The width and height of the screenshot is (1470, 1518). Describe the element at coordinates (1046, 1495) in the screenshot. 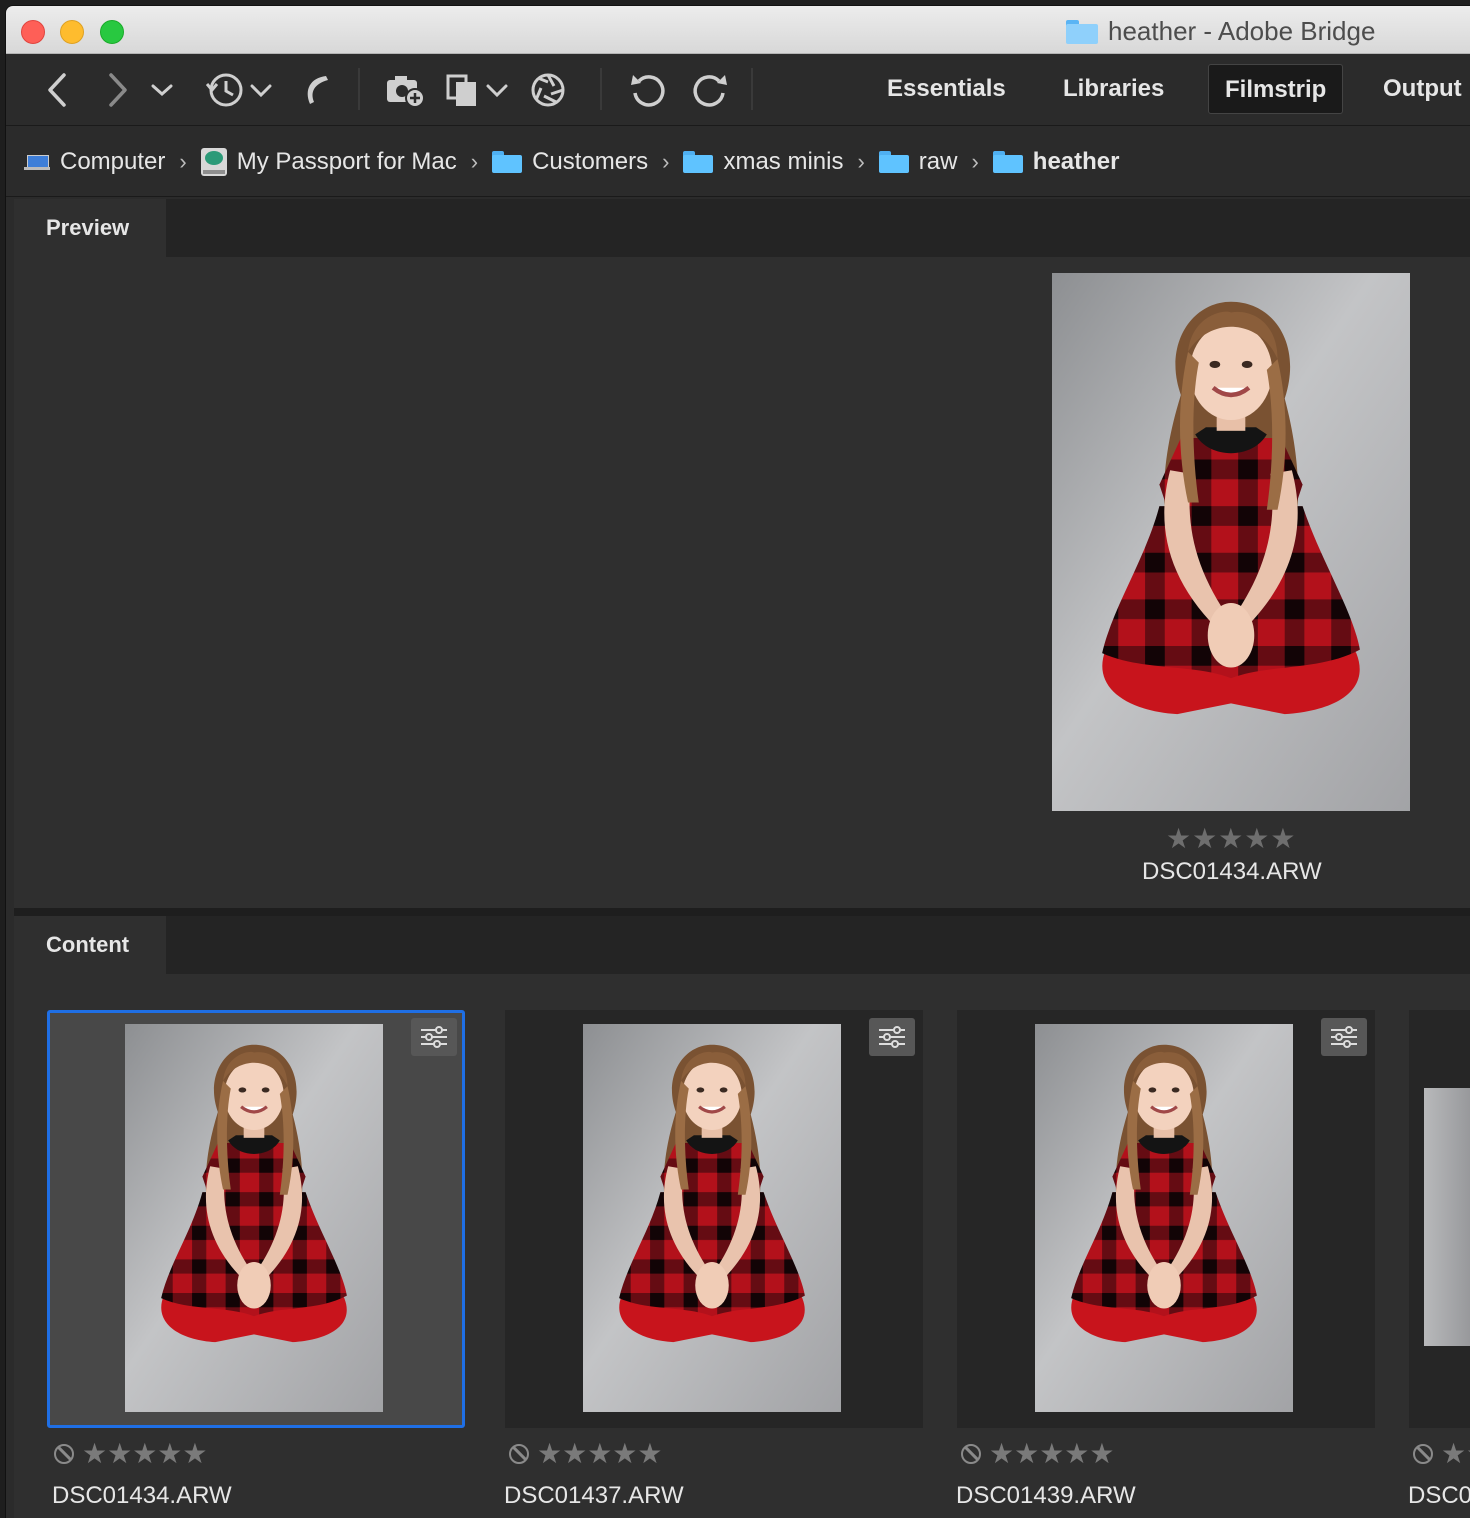

I see `thumbnail-filename: DSC01439.ARW` at that location.